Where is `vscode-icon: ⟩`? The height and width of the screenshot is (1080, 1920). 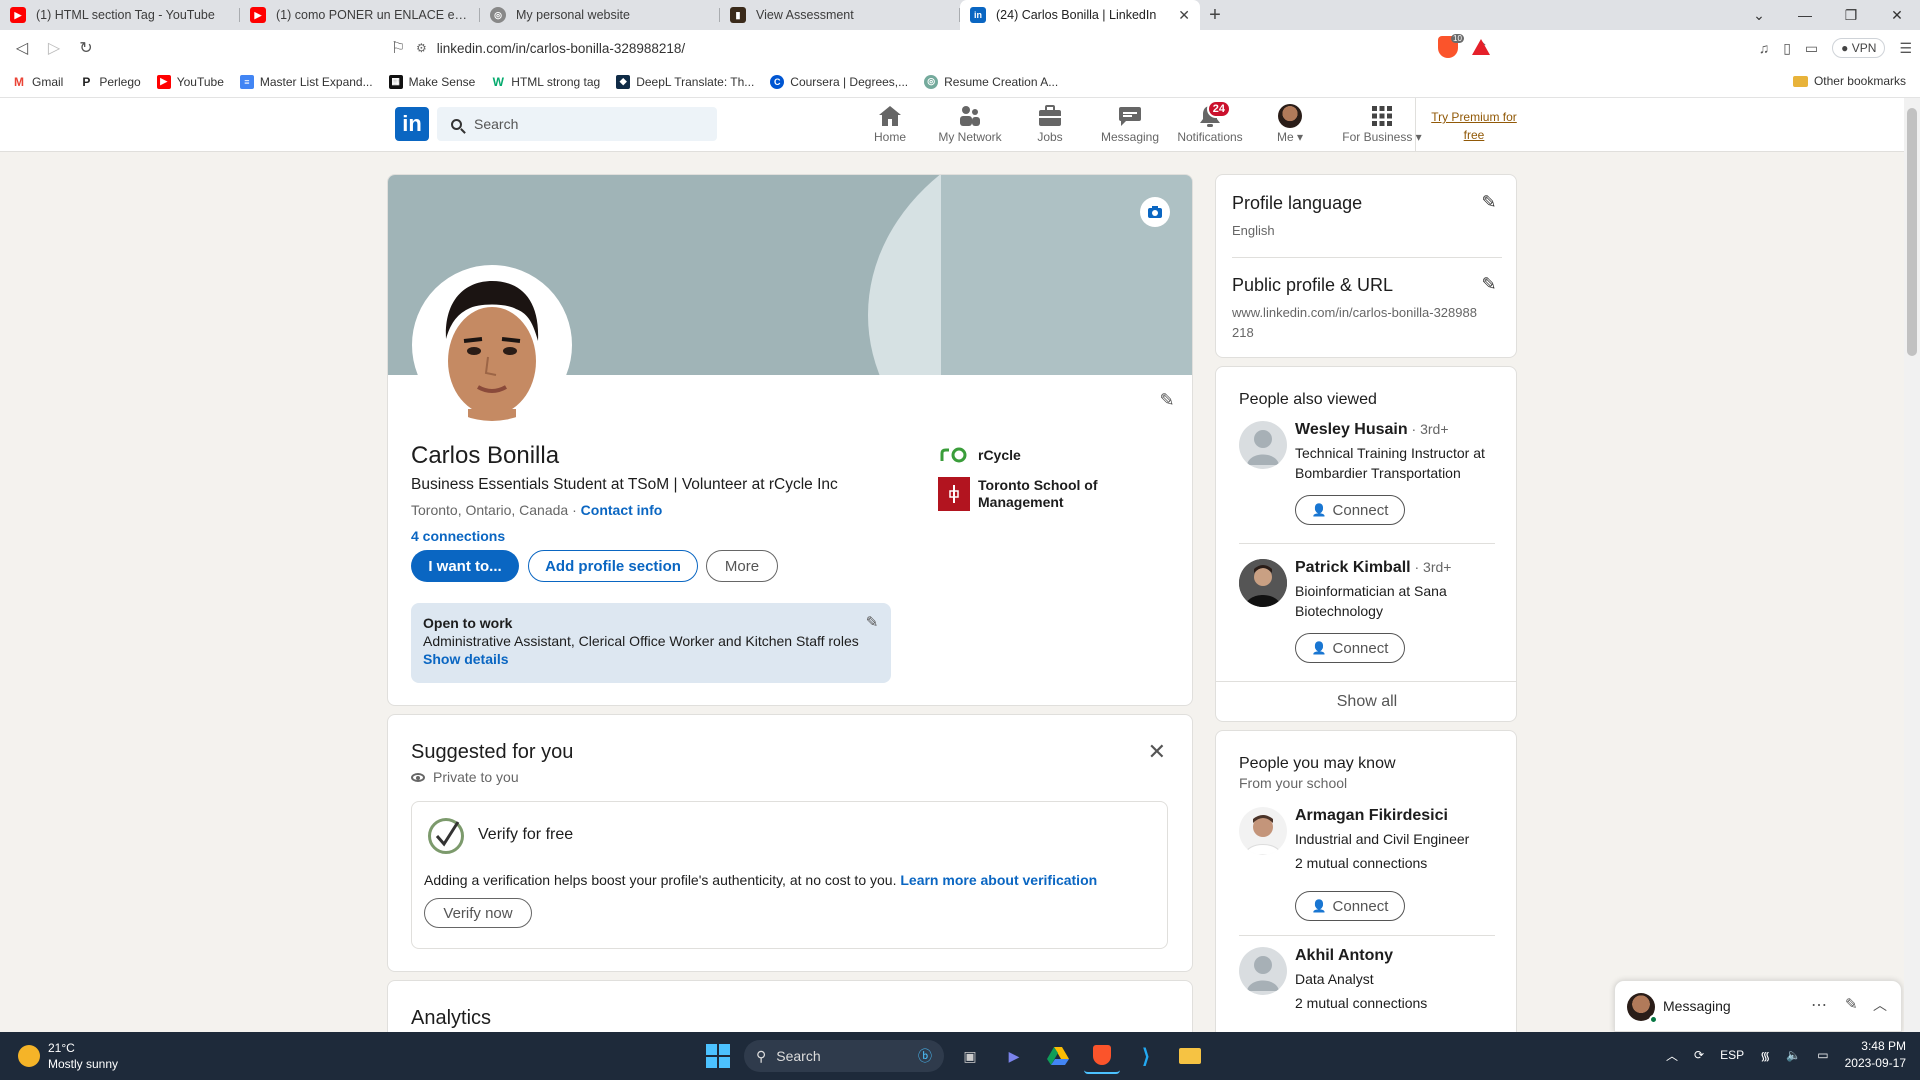
vscode-icon: ⟩ is located at coordinates (1146, 1056).